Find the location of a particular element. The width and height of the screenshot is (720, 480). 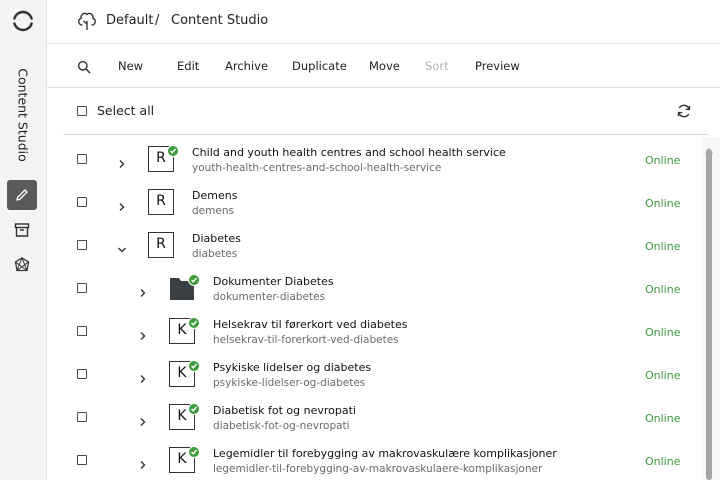

rail-graph-button is located at coordinates (22, 265).